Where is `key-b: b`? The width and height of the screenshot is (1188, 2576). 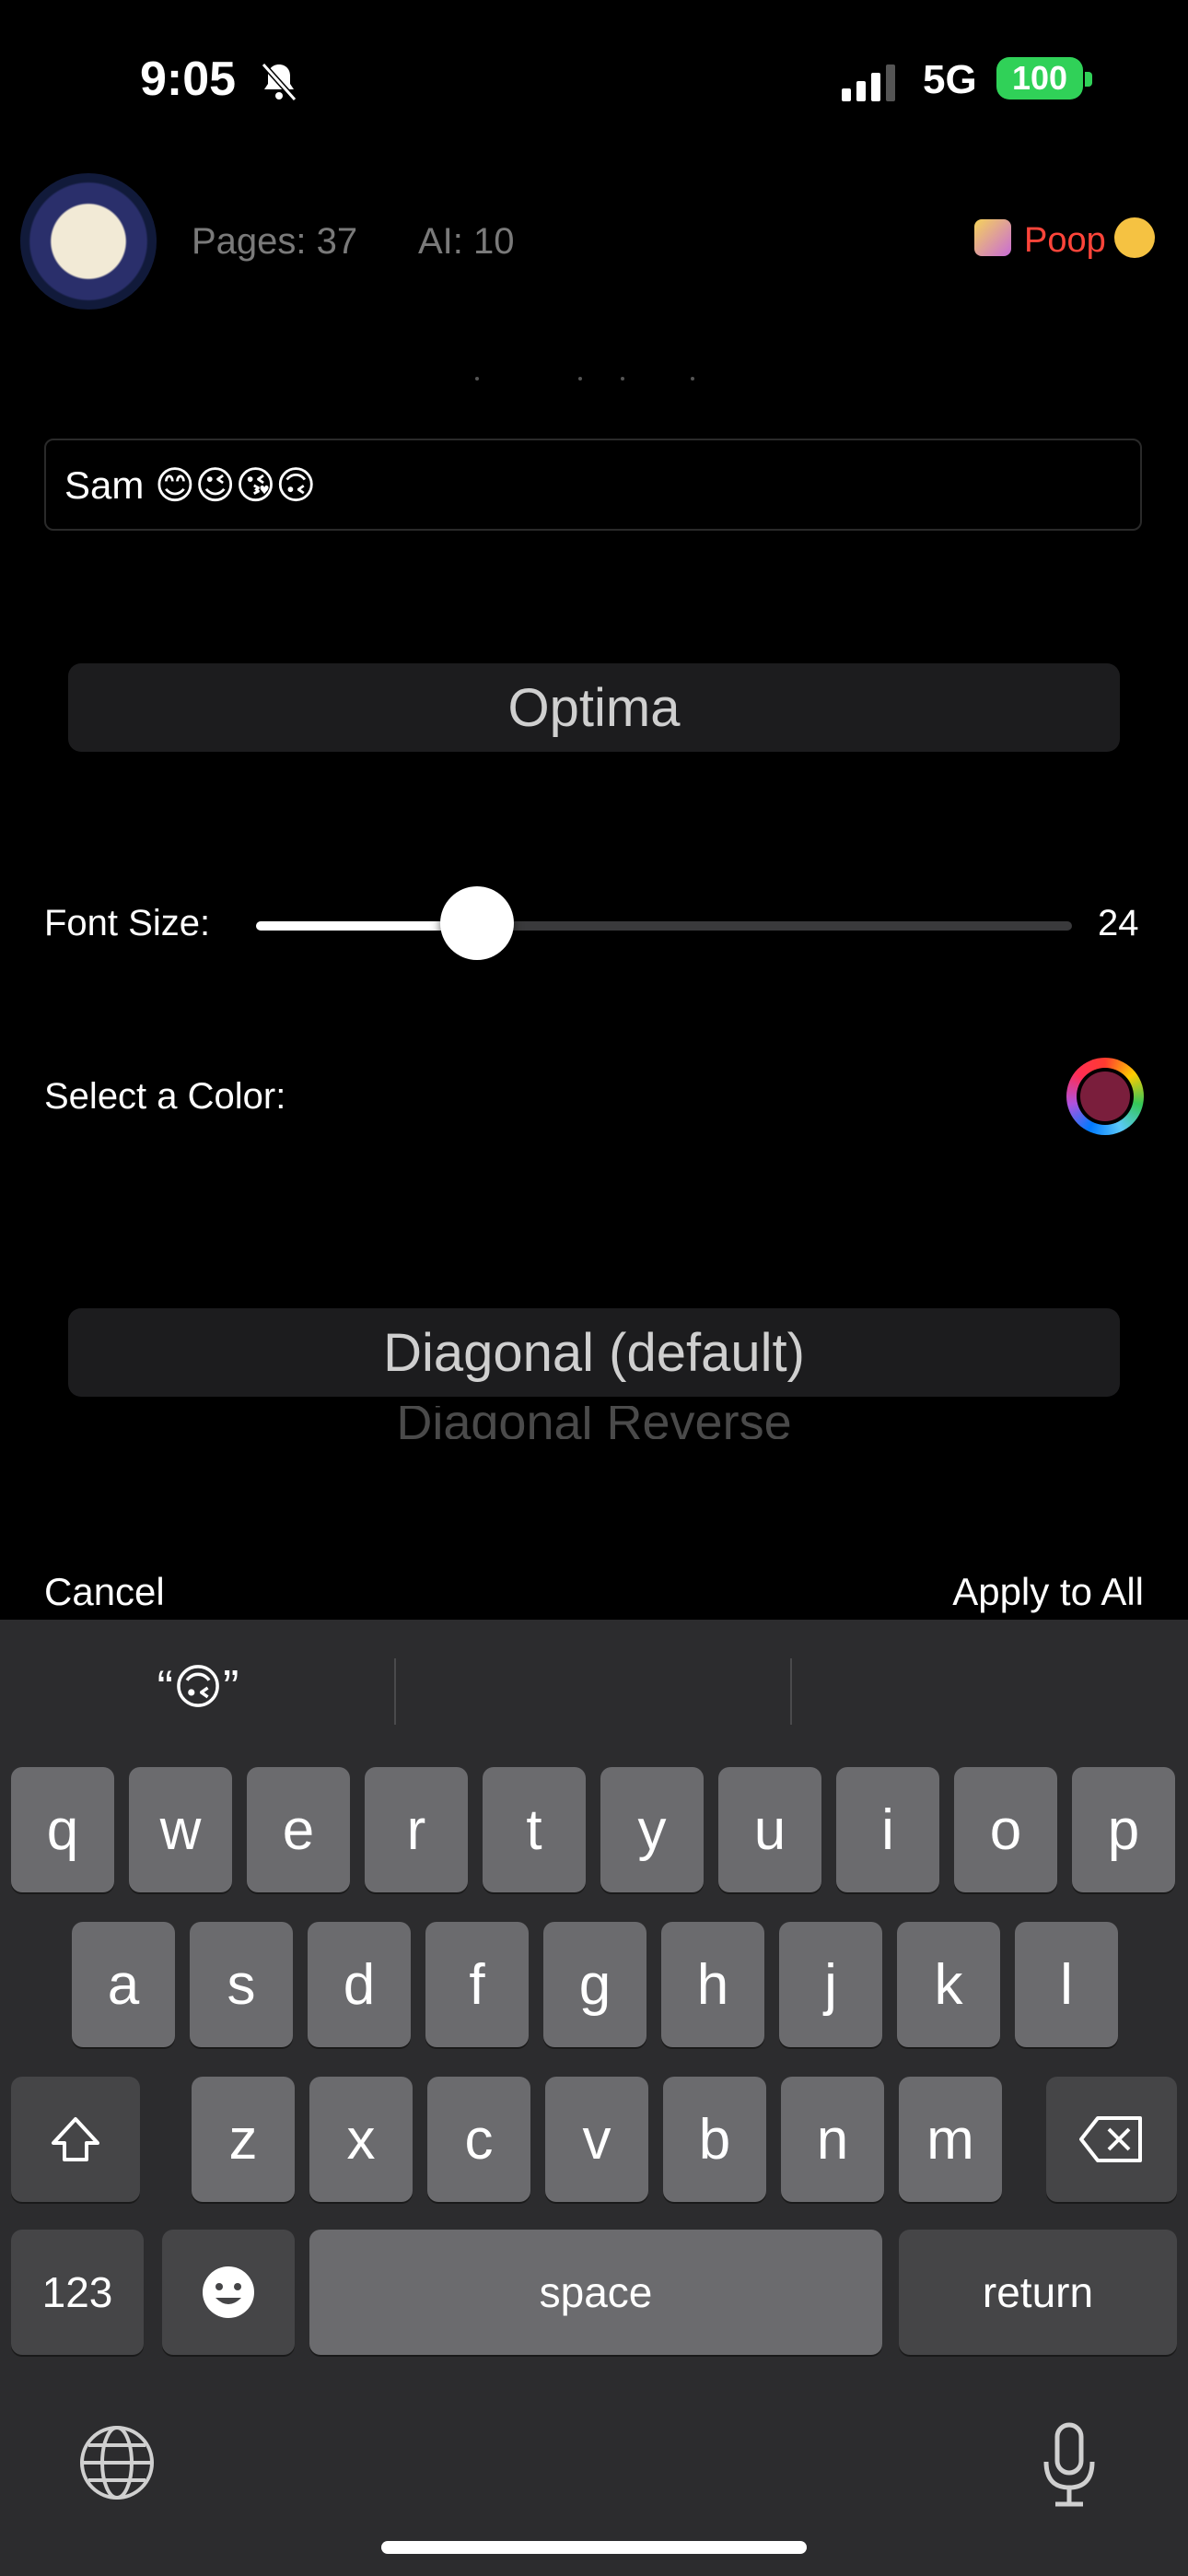
key-b: b is located at coordinates (714, 2139).